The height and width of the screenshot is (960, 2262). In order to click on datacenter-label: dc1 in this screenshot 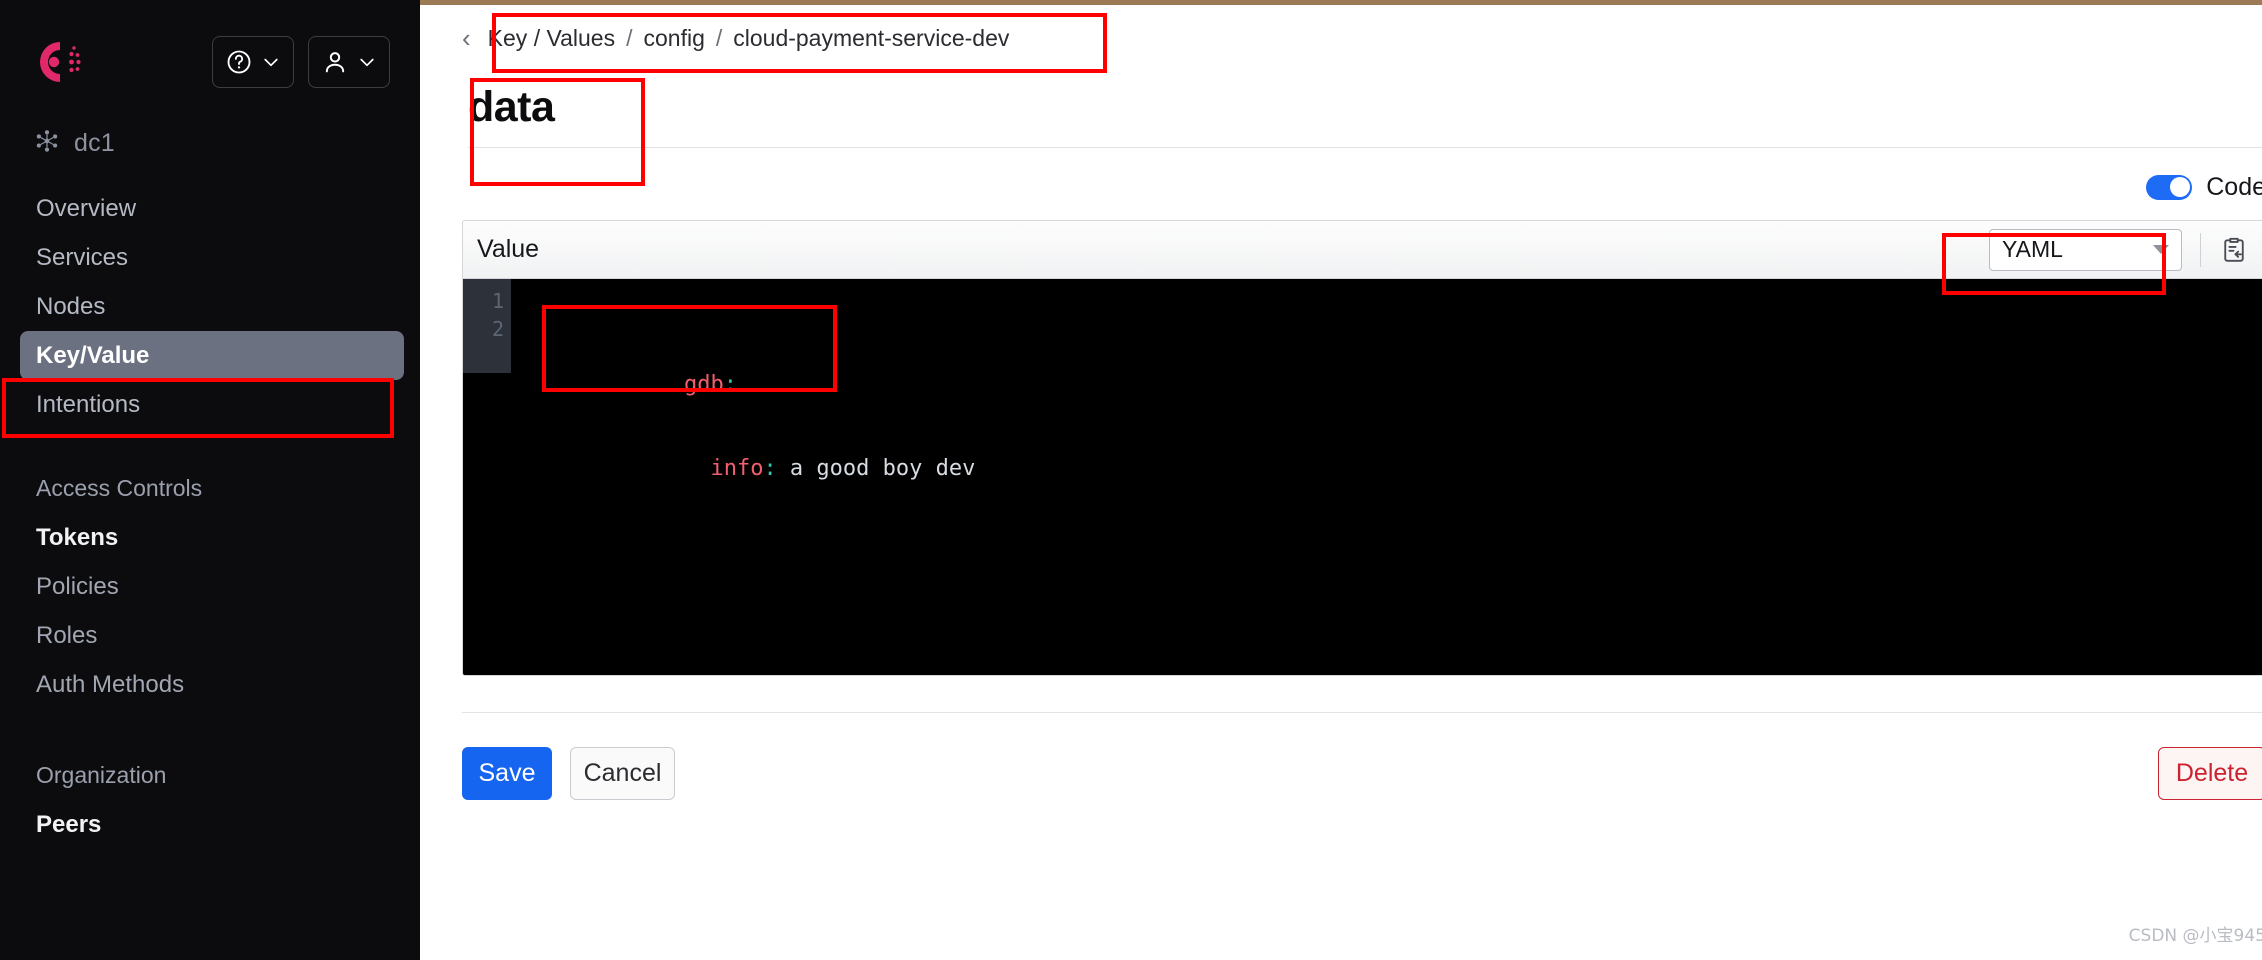, I will do `click(94, 142)`.